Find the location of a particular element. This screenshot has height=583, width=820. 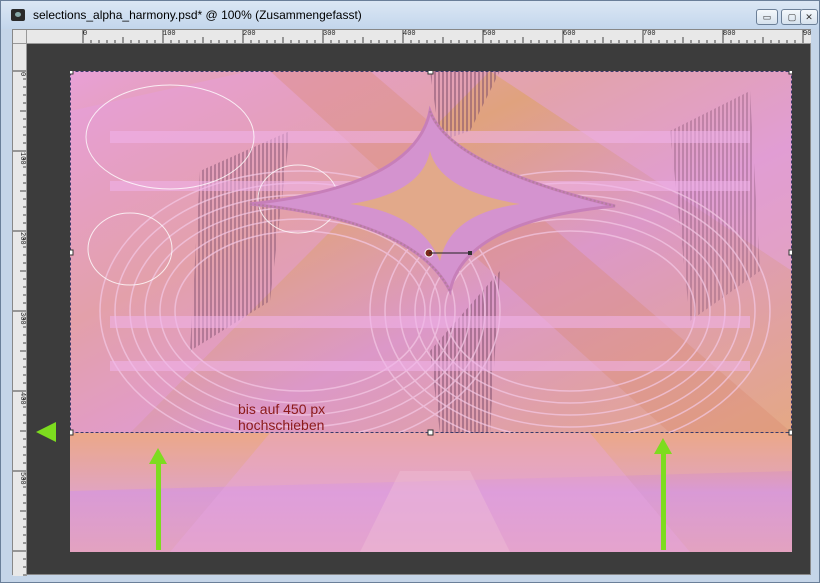

instruction-annotation: bis auf 450 px hochschieben is located at coordinates (281, 417).